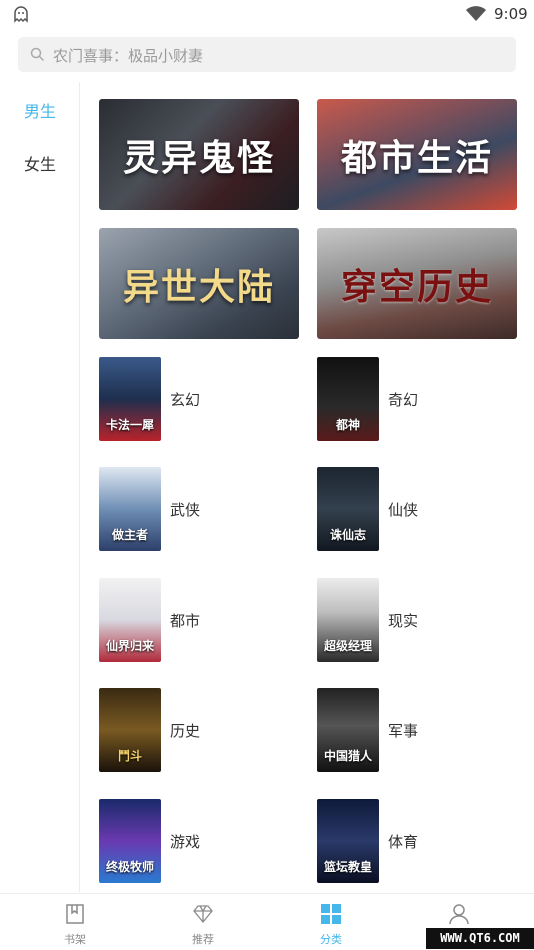  I want to click on category-sidebar: 男生 女生, so click(40, 487).